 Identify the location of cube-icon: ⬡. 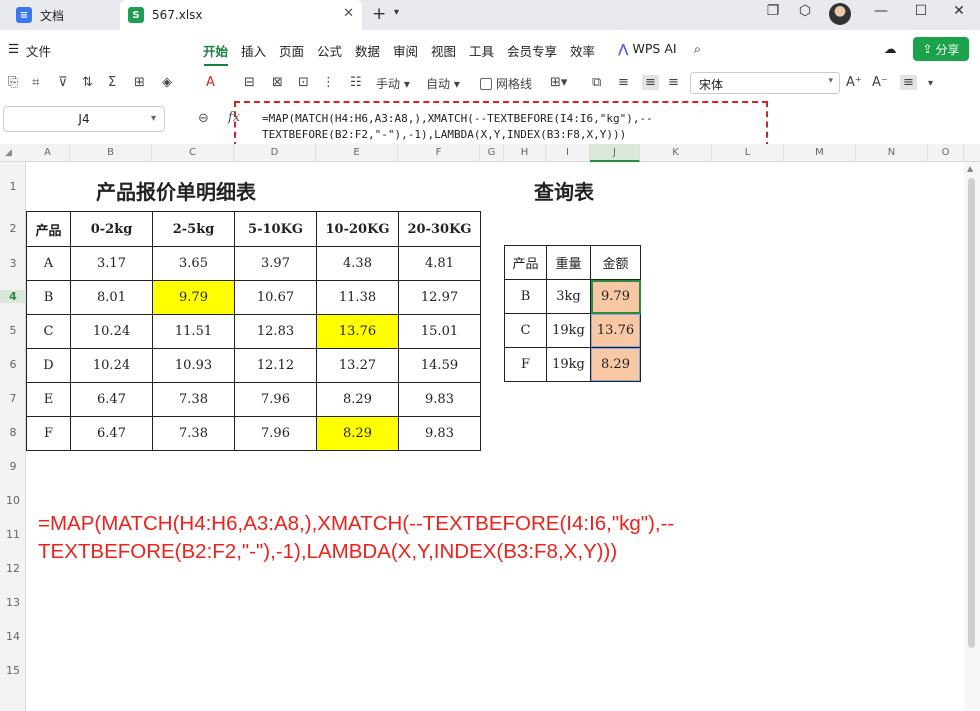
(805, 11).